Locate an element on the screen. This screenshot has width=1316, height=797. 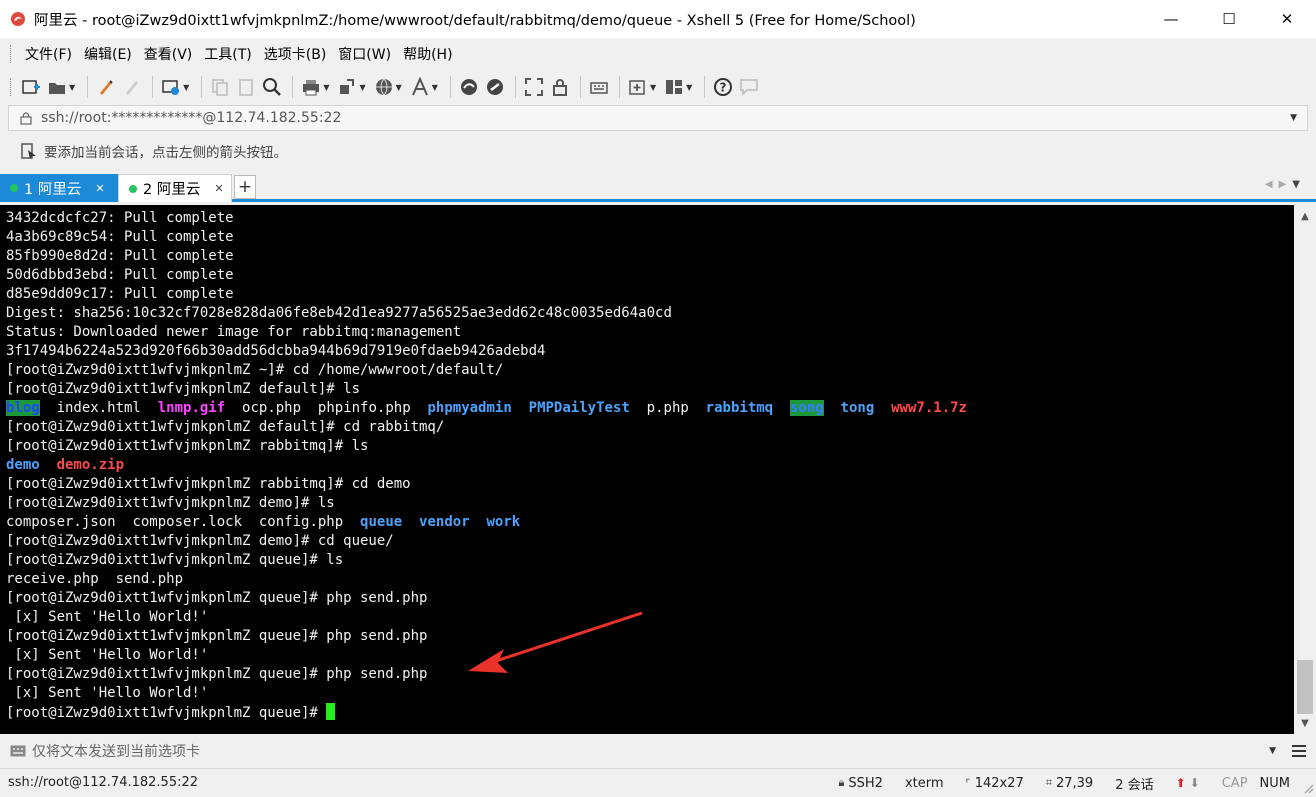
status-cursor-pos: ⌗ 27,39 is located at coordinates (1069, 783).